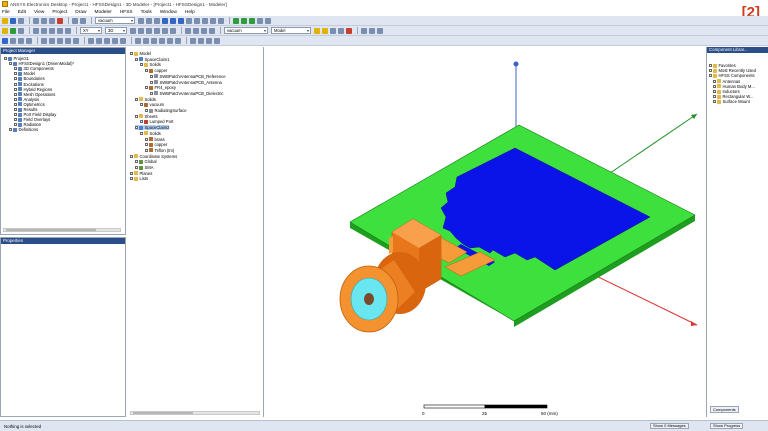  I want to click on imprint-icon, so click(268, 20).